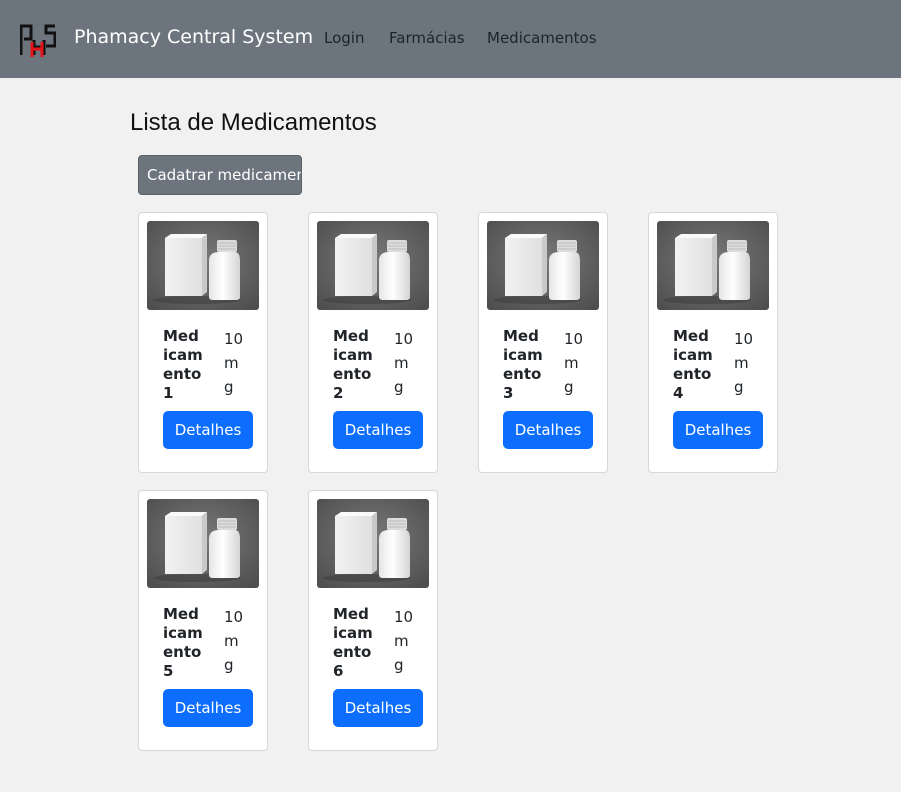 The image size is (901, 792). What do you see at coordinates (542, 38) in the screenshot?
I see `nav-link-medicamentos: Medicamentos` at bounding box center [542, 38].